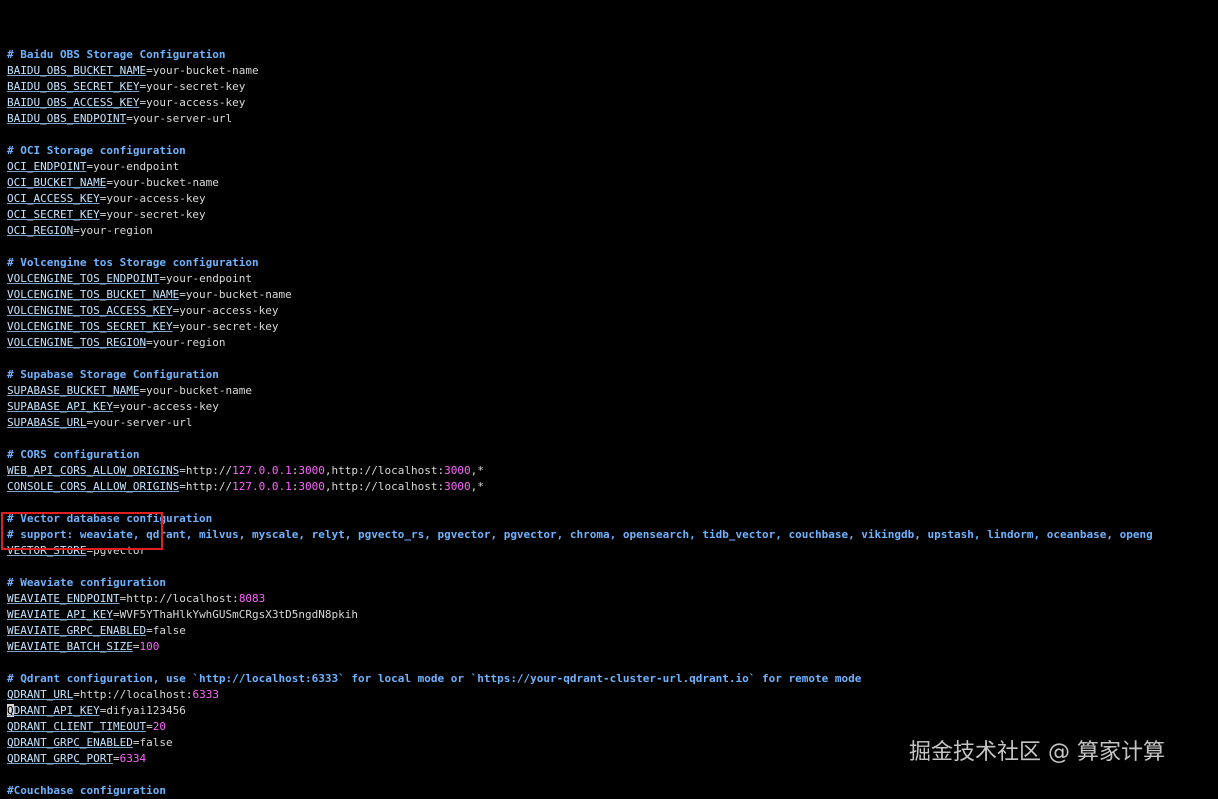 This screenshot has height=799, width=1218. Describe the element at coordinates (612, 119) in the screenshot. I see `config-line: BAIDU_OBS_ENDPOINT=your-server-url` at that location.